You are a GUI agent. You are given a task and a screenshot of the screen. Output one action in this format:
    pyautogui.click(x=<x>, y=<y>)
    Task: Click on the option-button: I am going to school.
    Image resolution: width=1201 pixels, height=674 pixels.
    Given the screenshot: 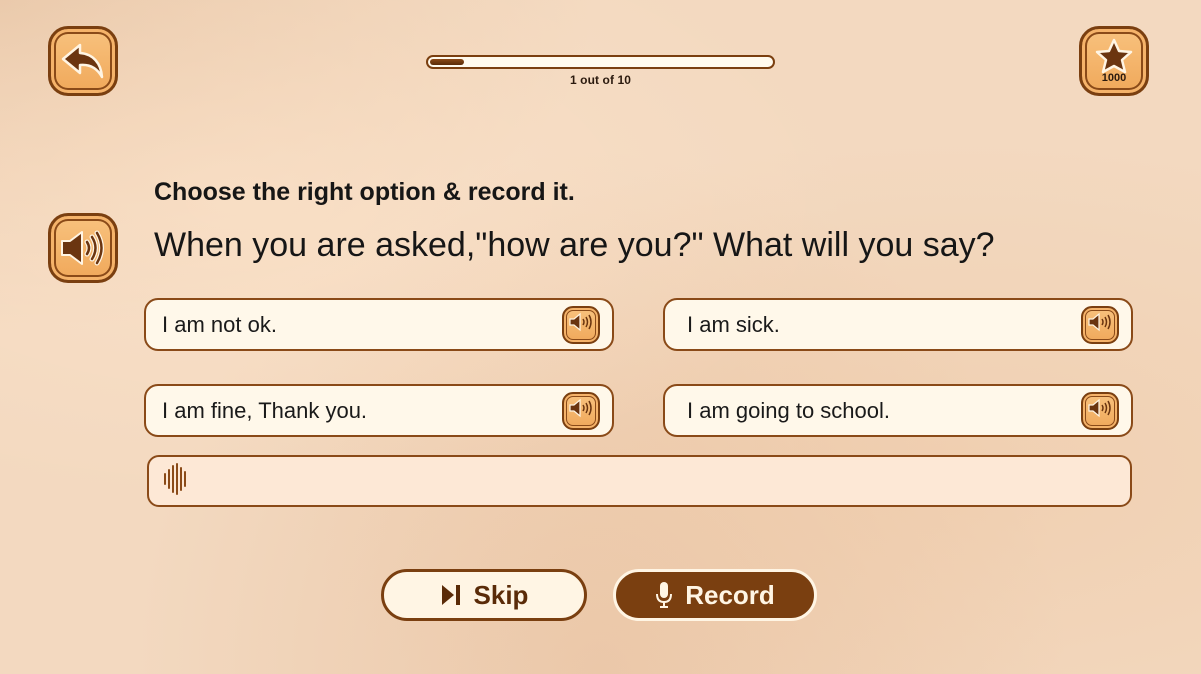 What is the action you would take?
    pyautogui.click(x=898, y=410)
    